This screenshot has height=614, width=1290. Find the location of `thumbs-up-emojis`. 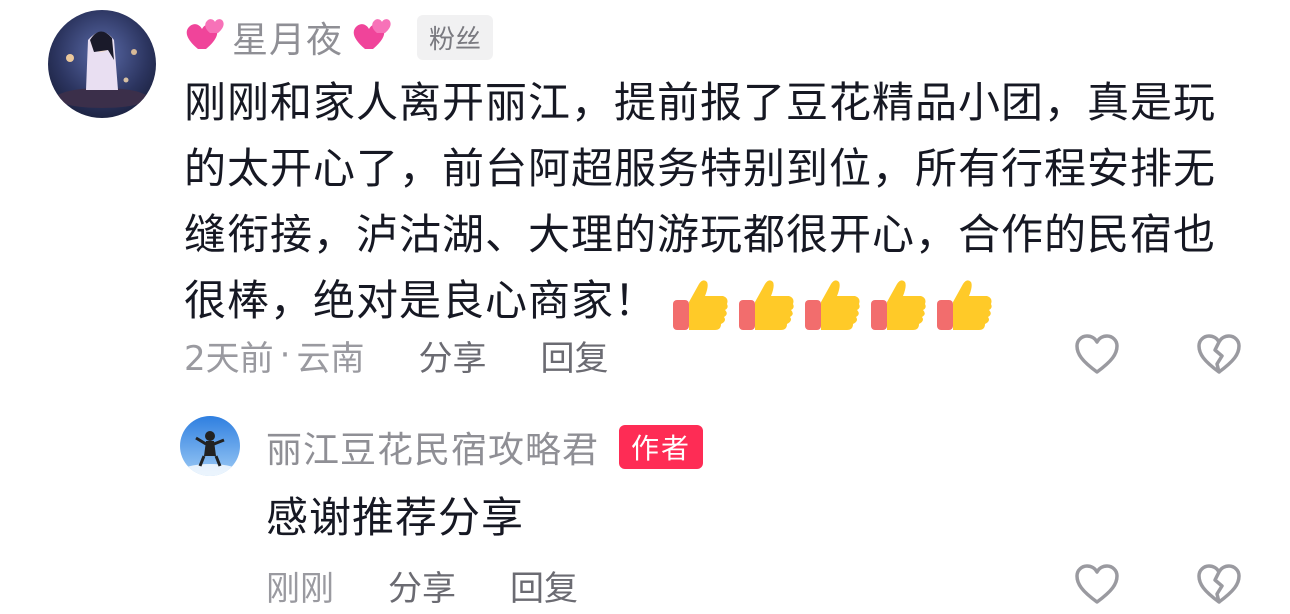

thumbs-up-emojis is located at coordinates (833, 304).